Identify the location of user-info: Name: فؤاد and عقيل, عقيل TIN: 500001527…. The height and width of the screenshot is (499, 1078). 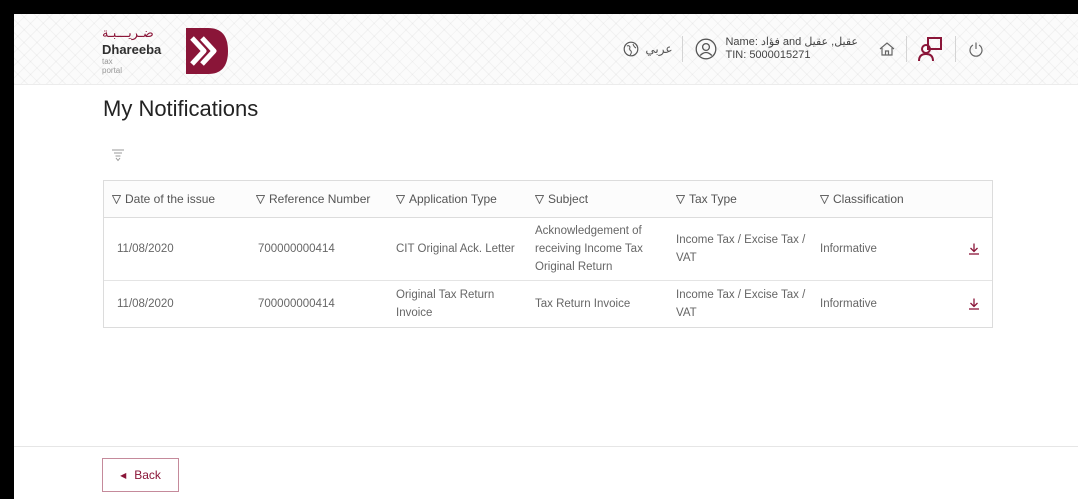
(791, 49).